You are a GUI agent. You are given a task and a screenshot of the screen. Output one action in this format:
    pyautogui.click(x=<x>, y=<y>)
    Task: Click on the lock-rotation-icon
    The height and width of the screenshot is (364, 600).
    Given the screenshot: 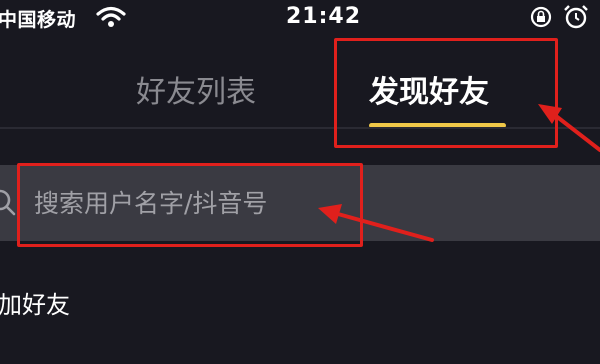 What is the action you would take?
    pyautogui.click(x=541, y=17)
    